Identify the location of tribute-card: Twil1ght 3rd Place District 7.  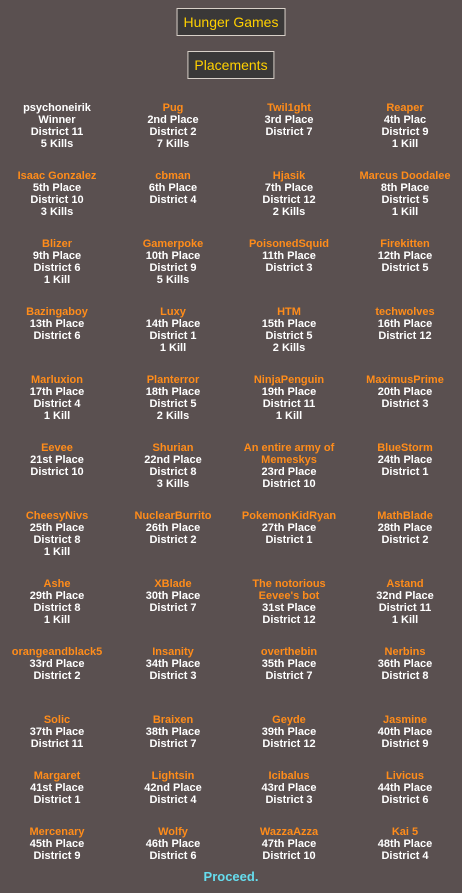
(289, 136).